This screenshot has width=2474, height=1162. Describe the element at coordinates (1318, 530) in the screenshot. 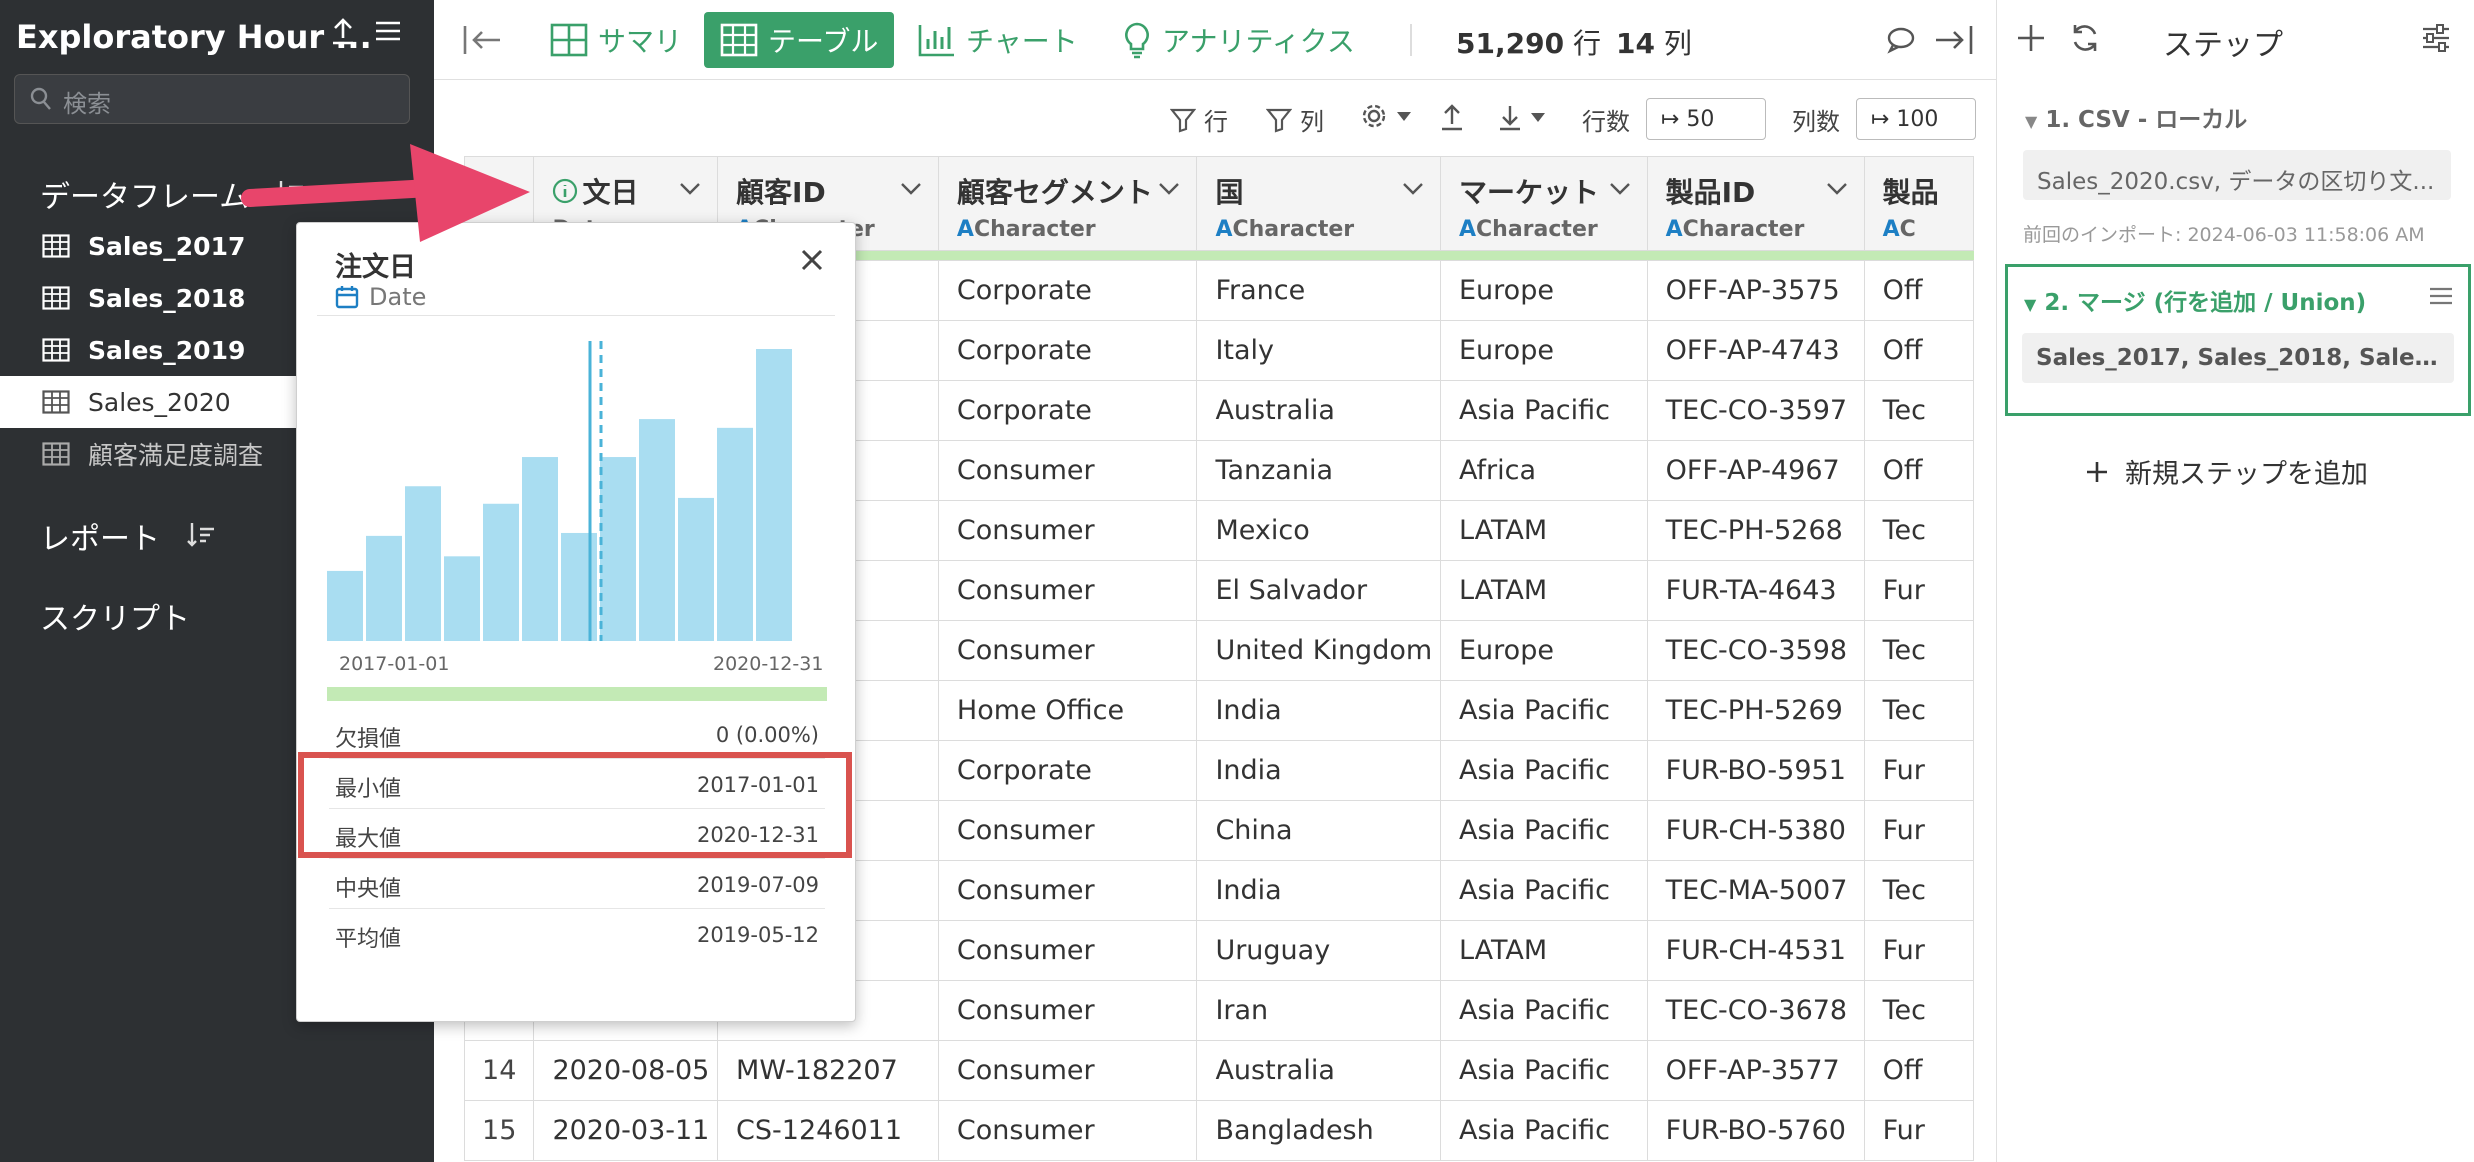

I see `table-cell: Mexico` at that location.